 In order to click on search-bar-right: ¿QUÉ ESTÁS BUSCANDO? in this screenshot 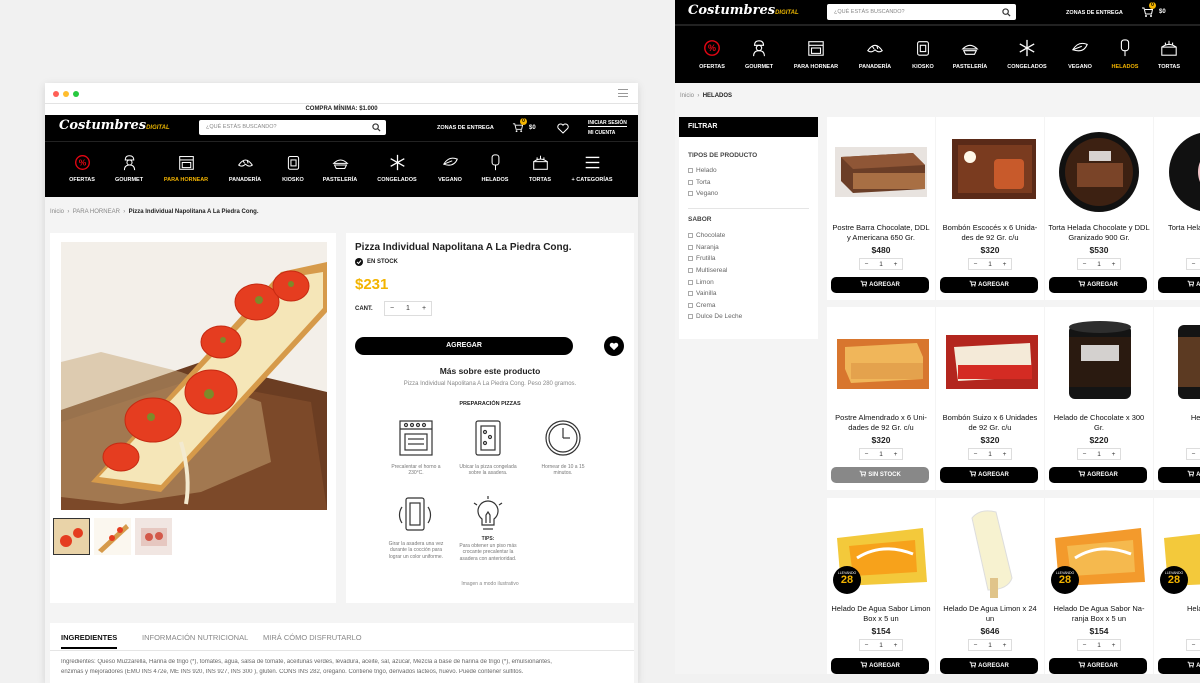, I will do `click(921, 12)`.